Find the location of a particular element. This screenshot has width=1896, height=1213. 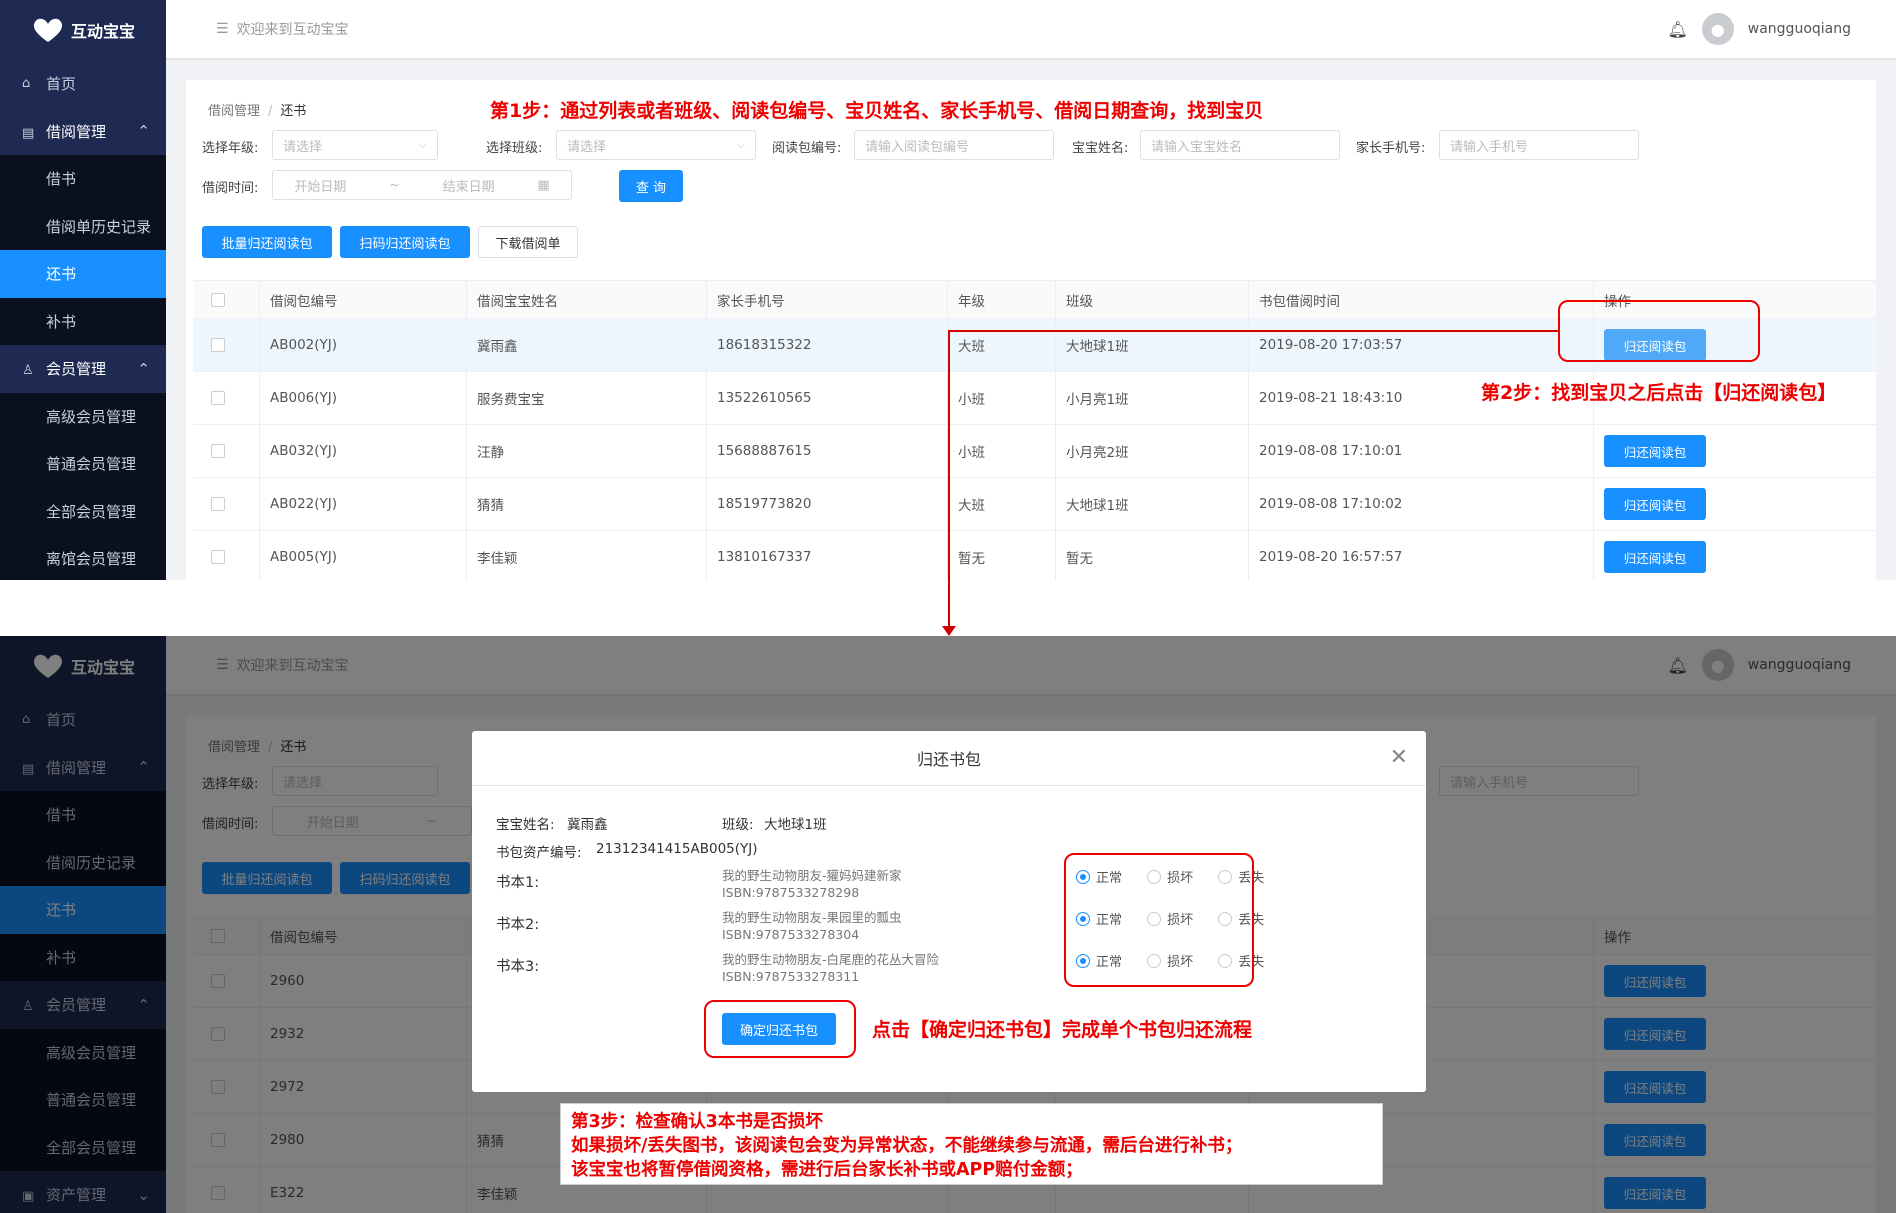

cell-phone: 13522610565 is located at coordinates (827, 398).